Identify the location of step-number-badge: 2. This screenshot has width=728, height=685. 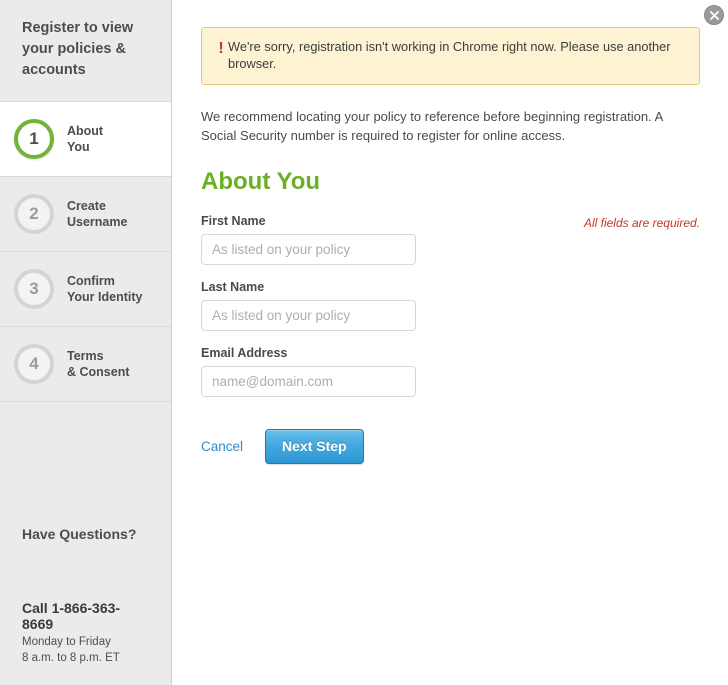
(34, 214).